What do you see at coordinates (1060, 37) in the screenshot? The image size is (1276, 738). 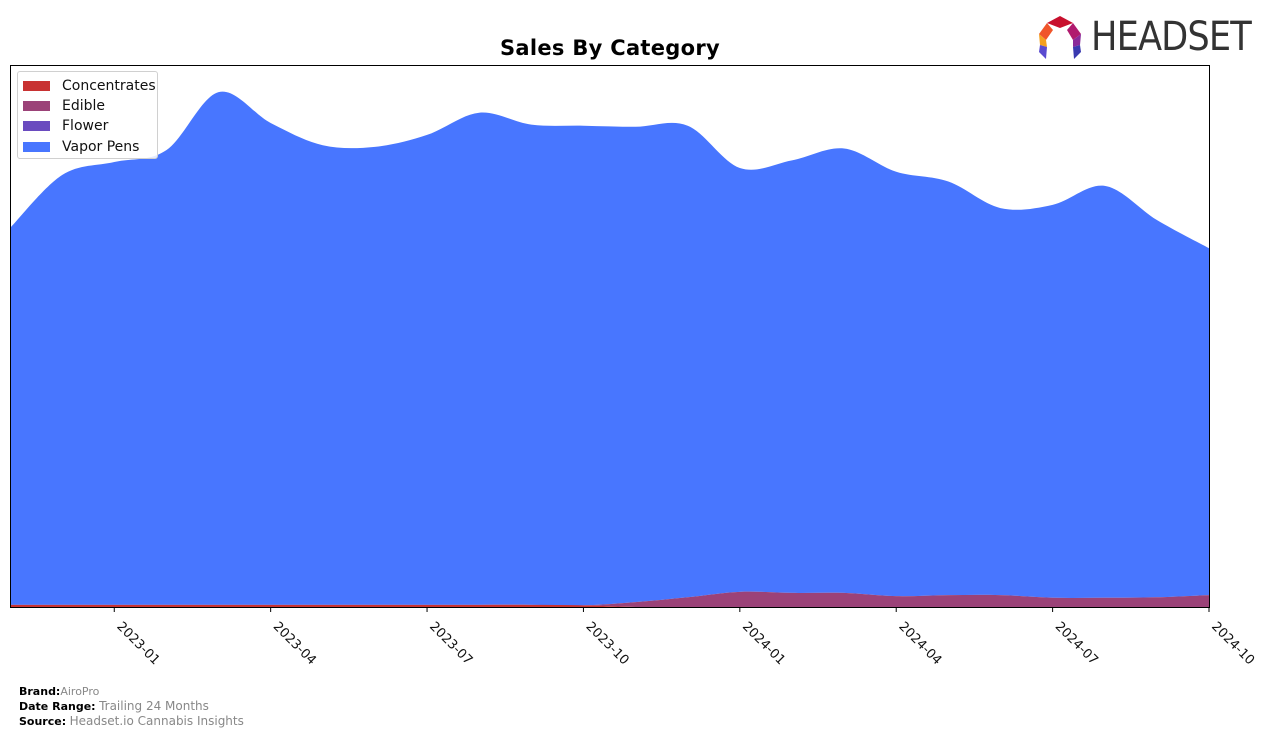 I see `headset-logo-icon` at bounding box center [1060, 37].